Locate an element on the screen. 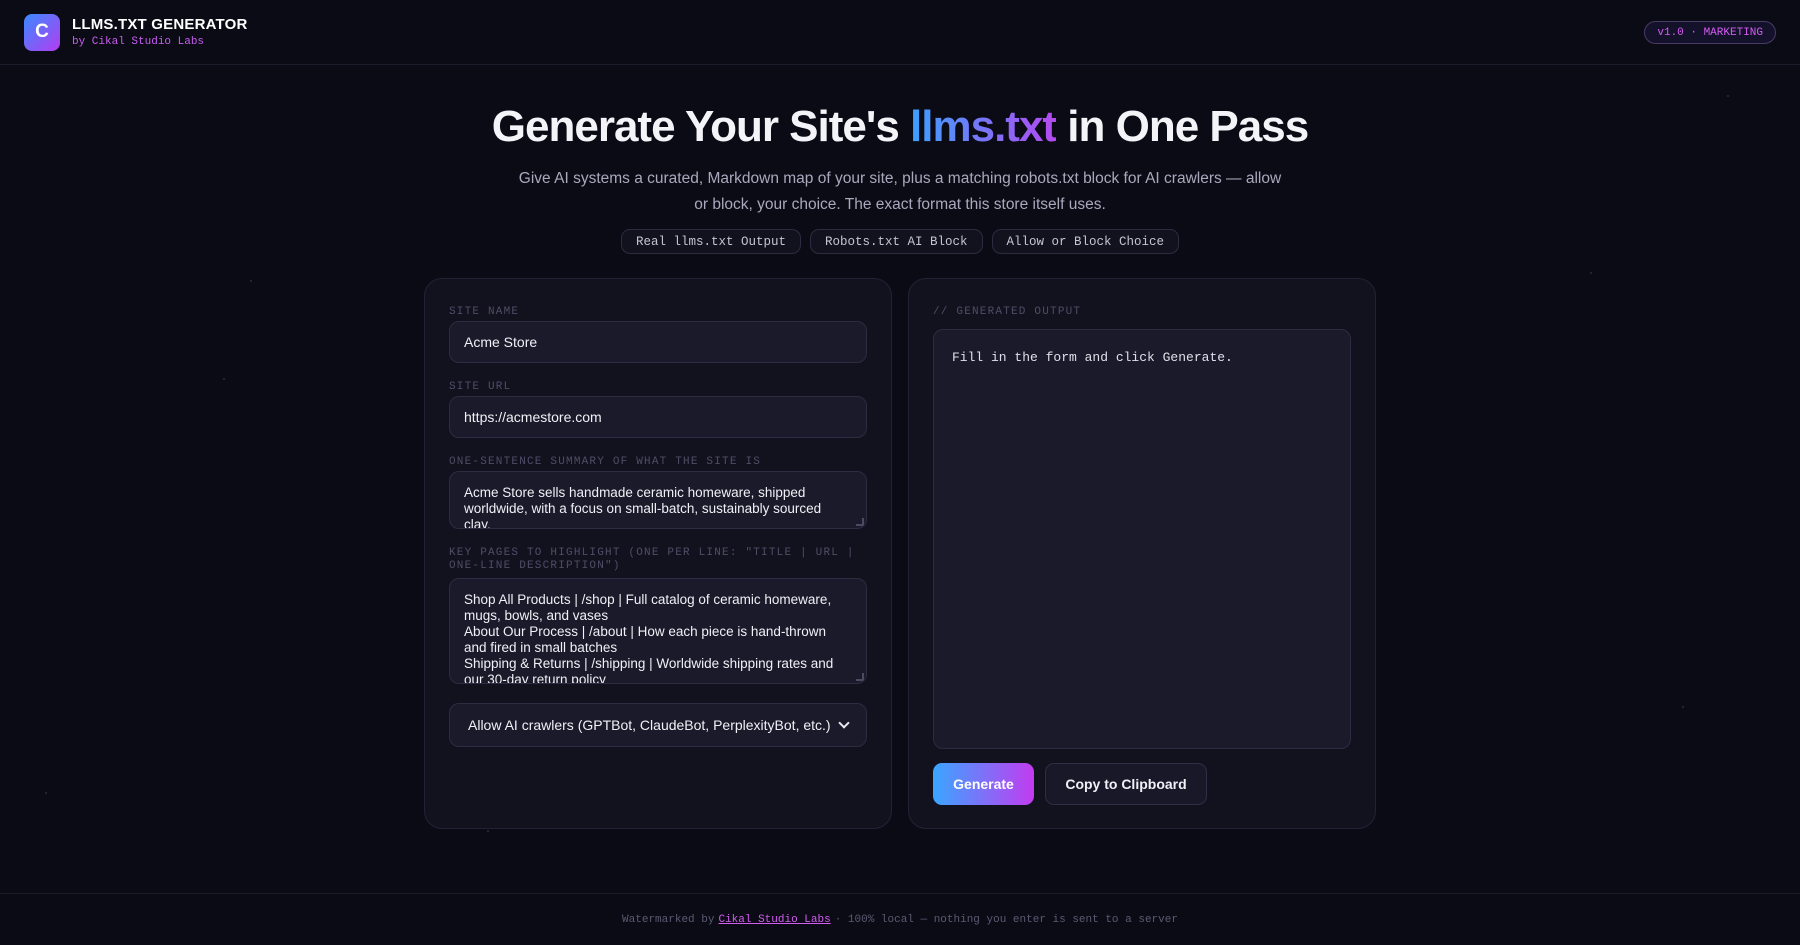  brand: LLMS.TXT GENERATOR by Cikal Studio Labs is located at coordinates (160, 32).